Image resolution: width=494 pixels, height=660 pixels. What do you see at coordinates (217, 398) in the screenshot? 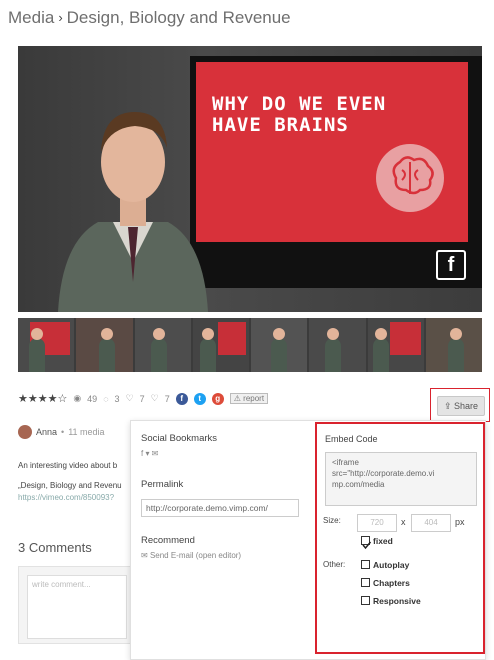
I see `google-plus-icon: g` at bounding box center [217, 398].